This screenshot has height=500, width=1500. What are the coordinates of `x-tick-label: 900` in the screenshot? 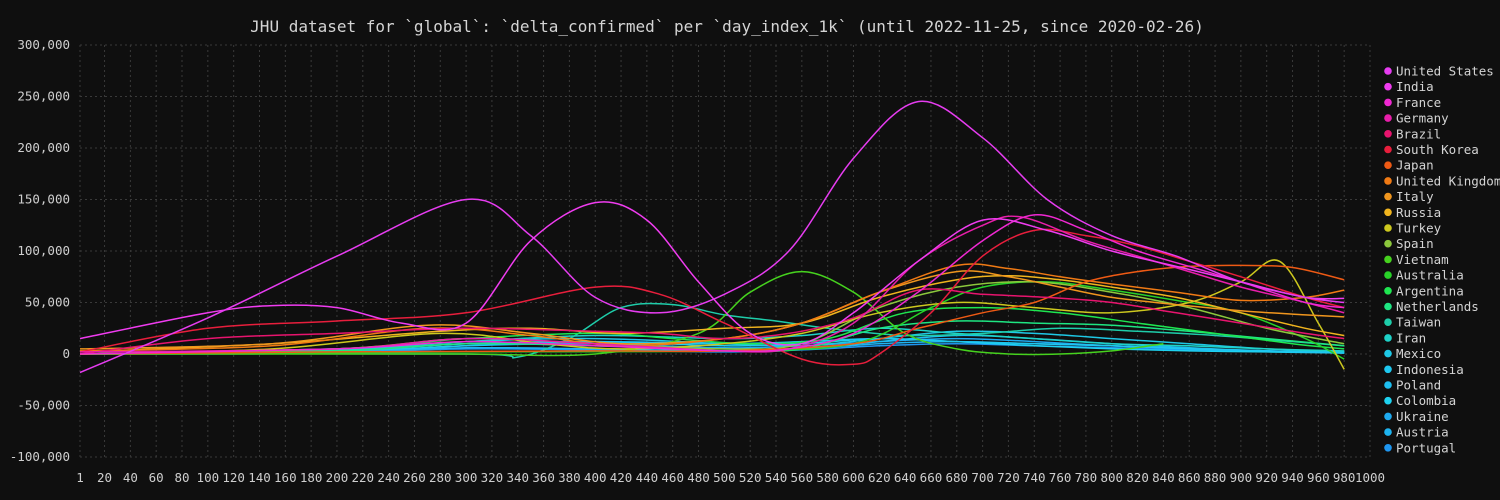 It's located at (1241, 477).